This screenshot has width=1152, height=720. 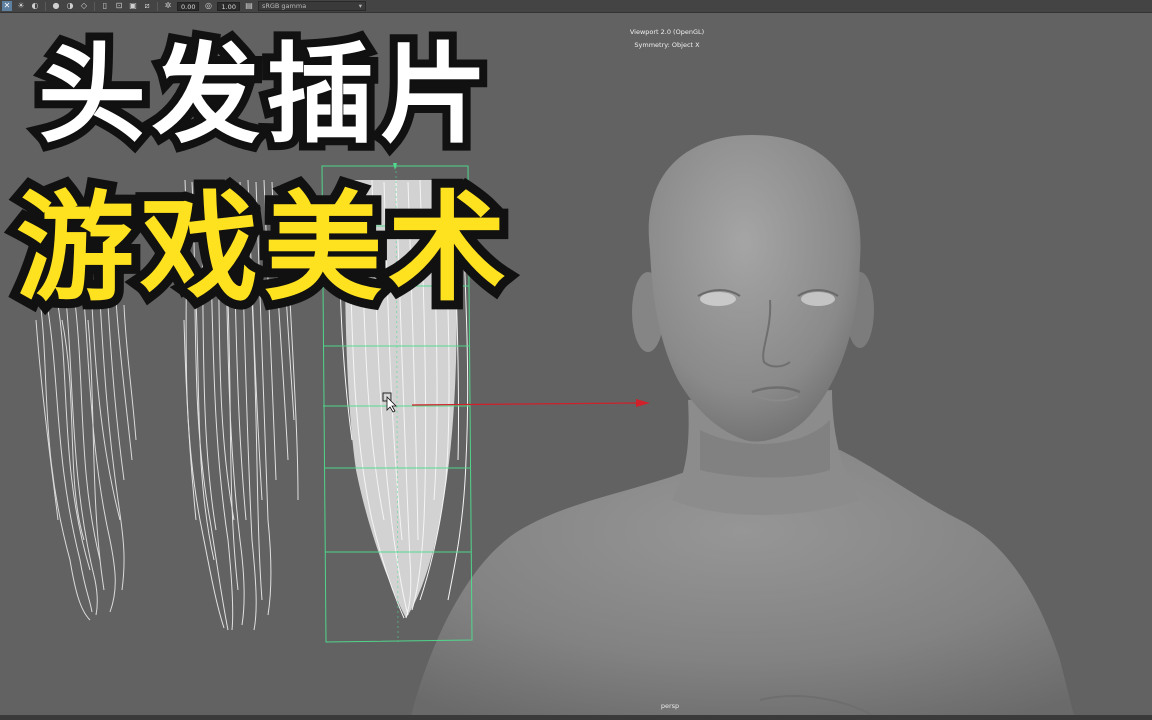 What do you see at coordinates (86, 460) in the screenshot?
I see `hair-card-left` at bounding box center [86, 460].